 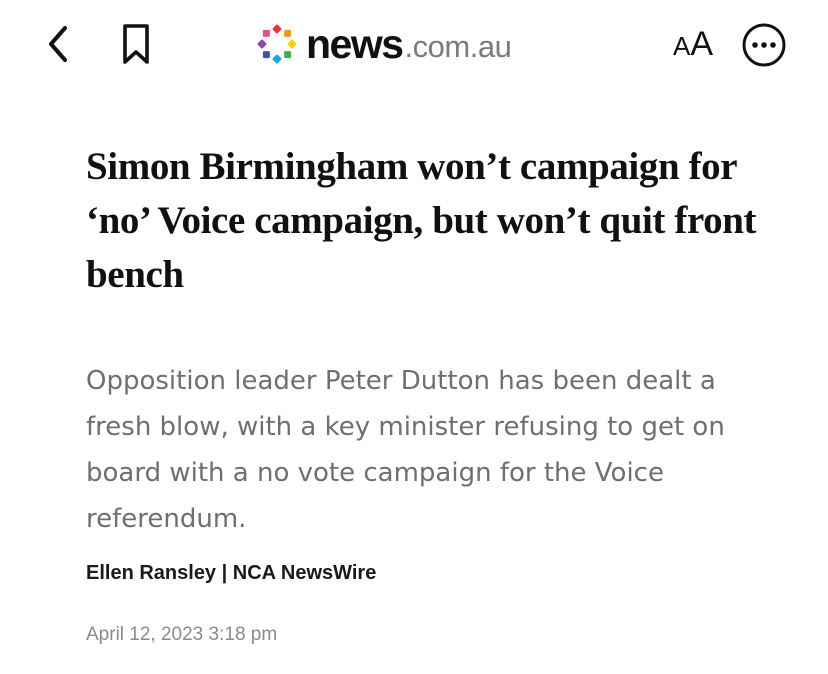 I want to click on text-size-icon: AA, so click(x=693, y=43).